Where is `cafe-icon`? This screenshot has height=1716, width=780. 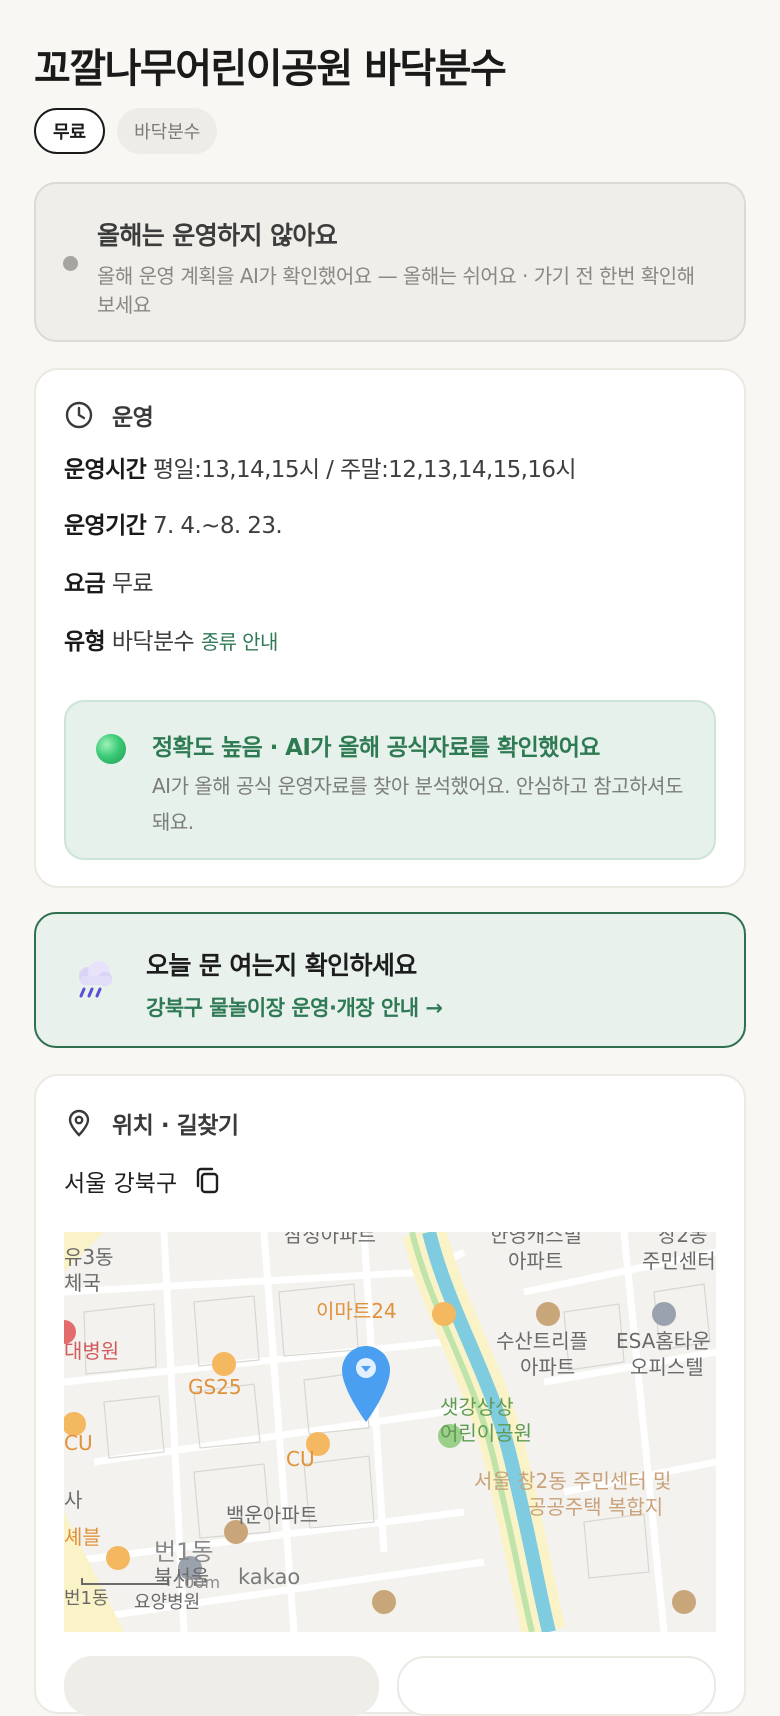
cafe-icon is located at coordinates (118, 1558).